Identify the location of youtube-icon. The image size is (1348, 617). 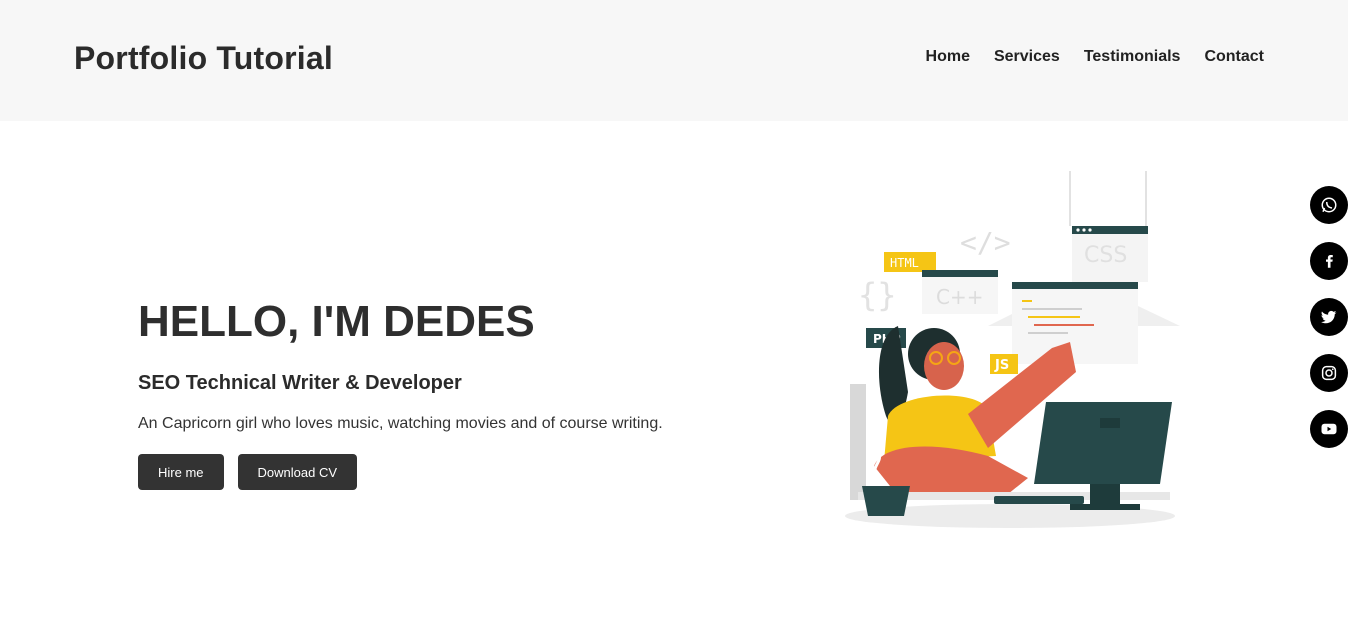
(1329, 429).